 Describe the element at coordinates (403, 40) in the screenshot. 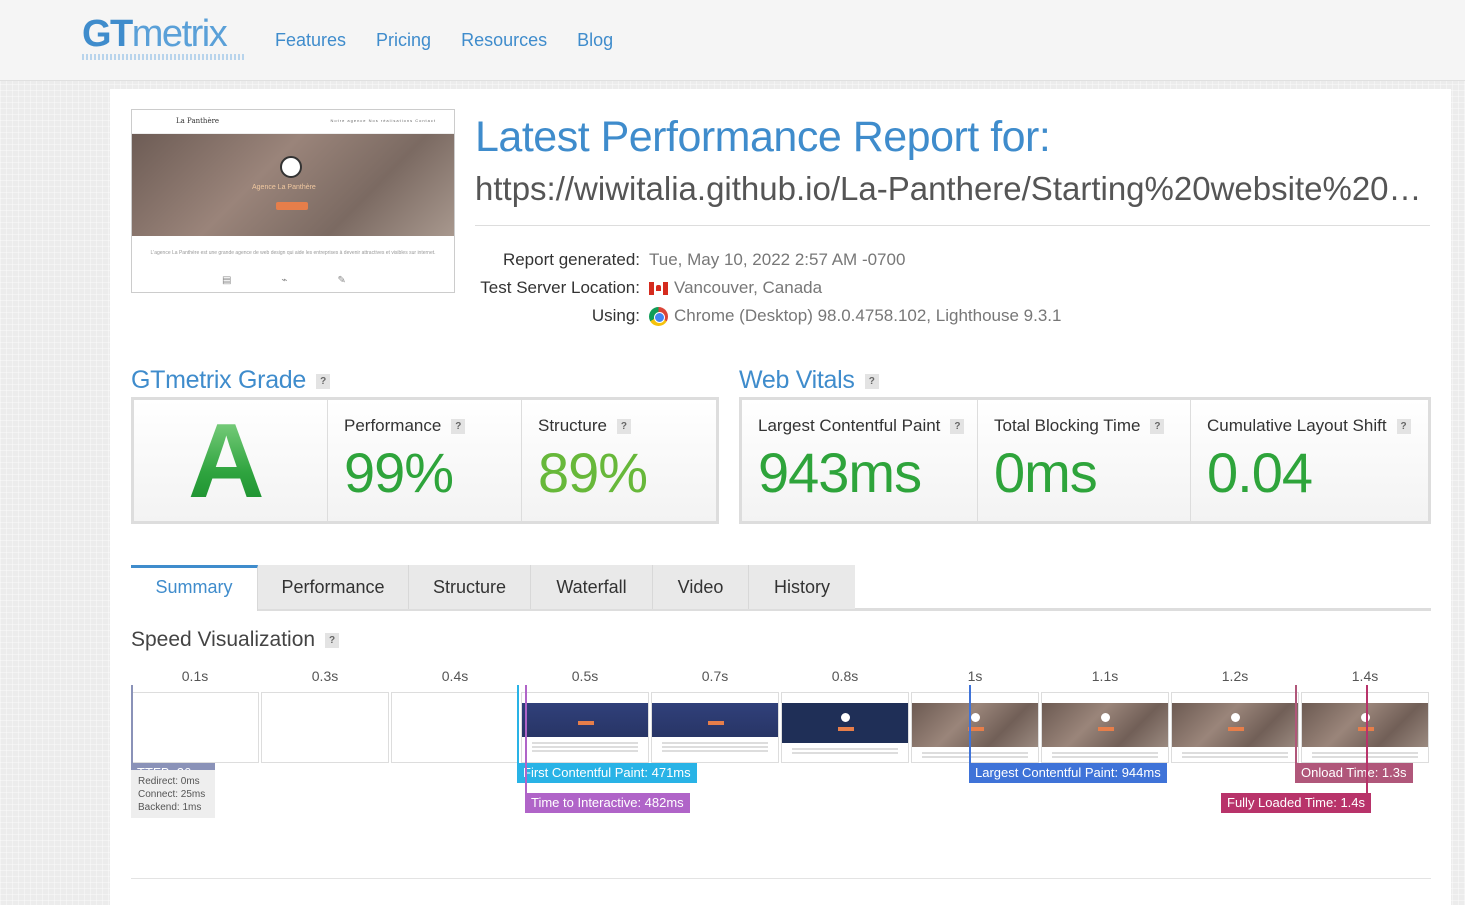

I see `nav-pricing: Pricing` at that location.